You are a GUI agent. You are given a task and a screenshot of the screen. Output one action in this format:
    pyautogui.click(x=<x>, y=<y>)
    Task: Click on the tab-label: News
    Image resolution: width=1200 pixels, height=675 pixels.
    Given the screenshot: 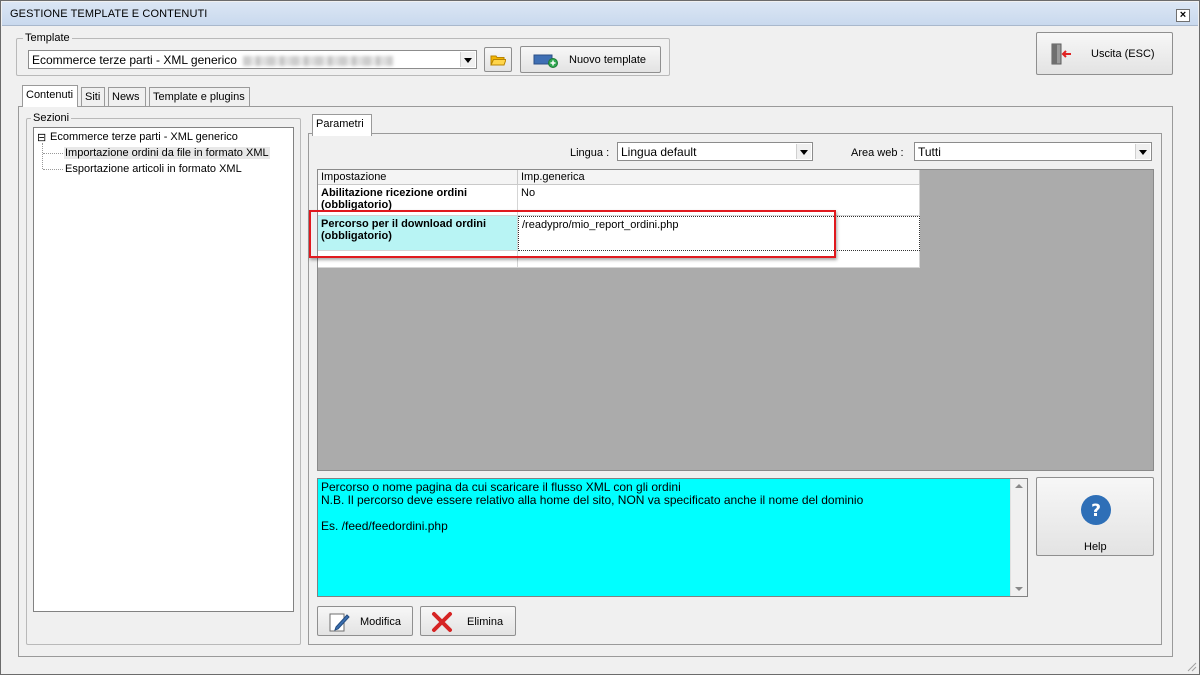 What is the action you would take?
    pyautogui.click(x=126, y=97)
    